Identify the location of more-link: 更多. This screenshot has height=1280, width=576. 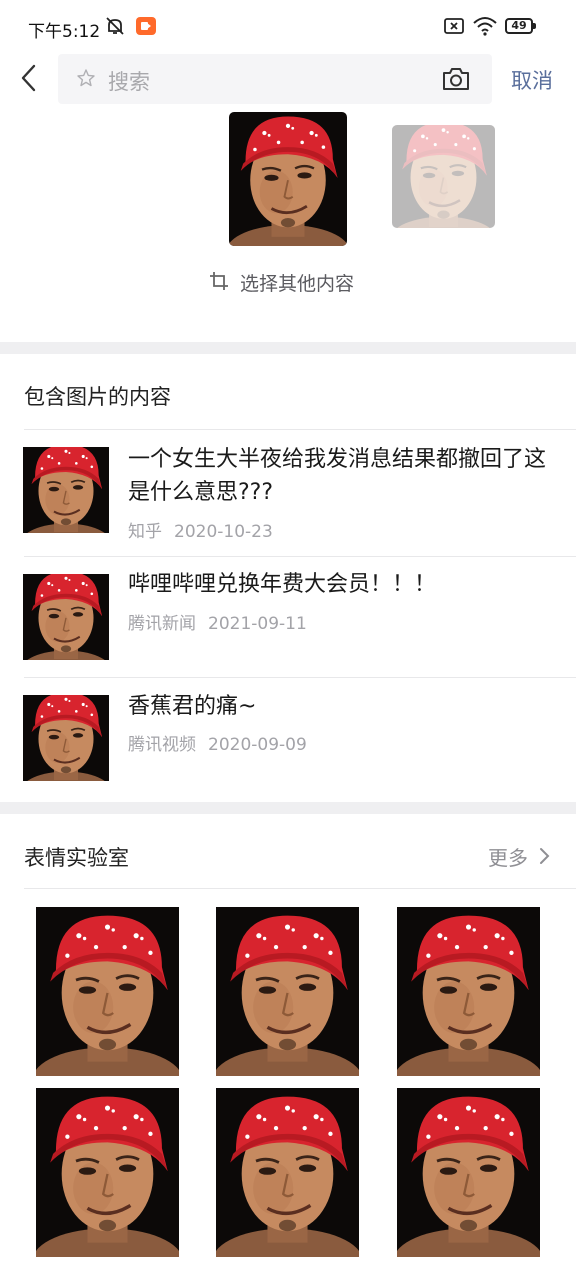
(508, 856).